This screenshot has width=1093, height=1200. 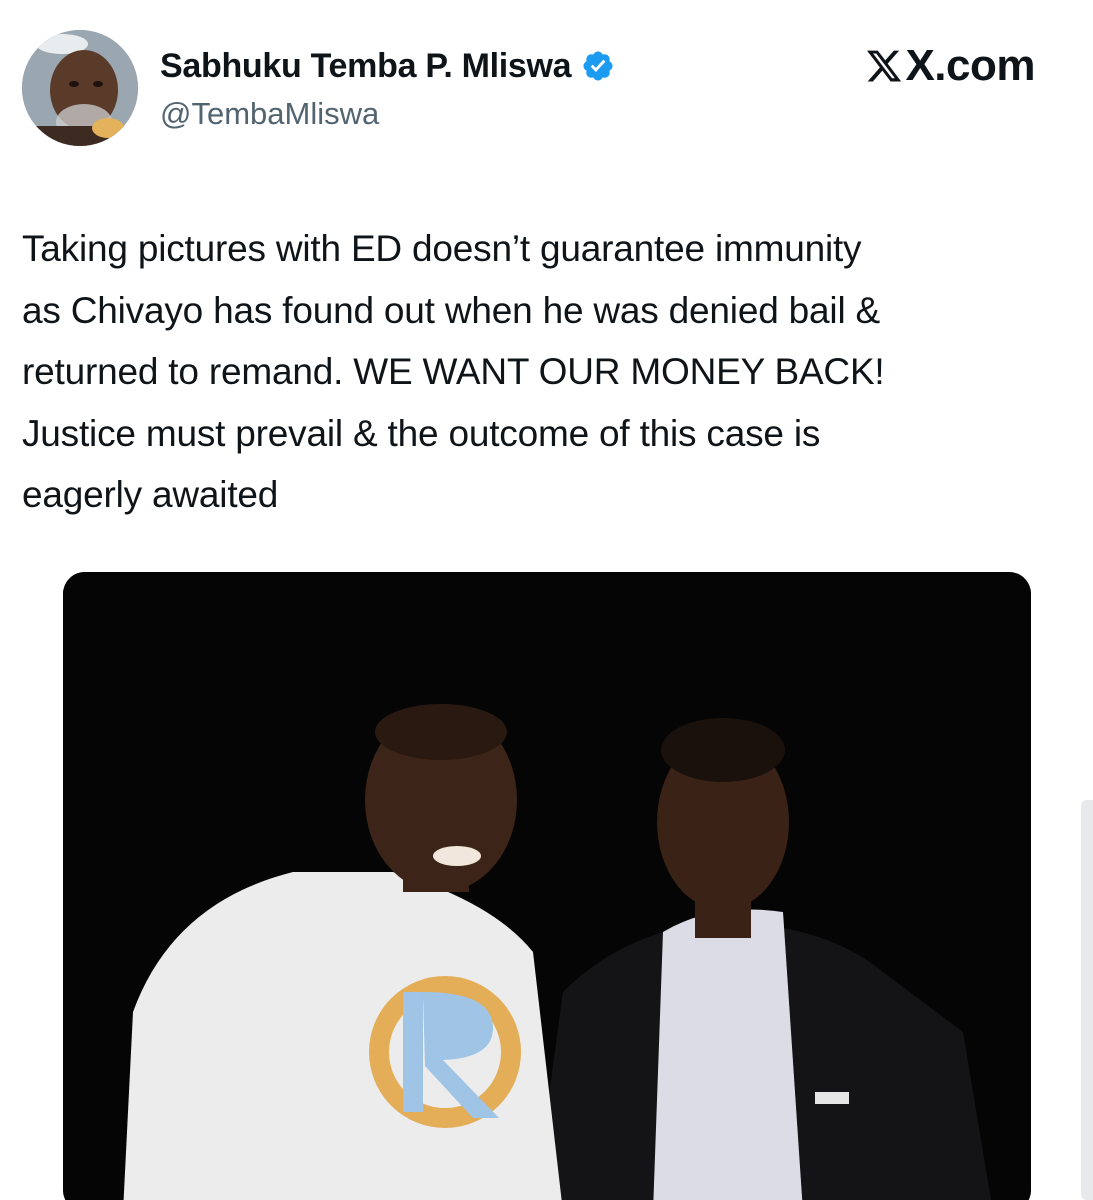 What do you see at coordinates (970, 65) in the screenshot?
I see `brand-label: X.com` at bounding box center [970, 65].